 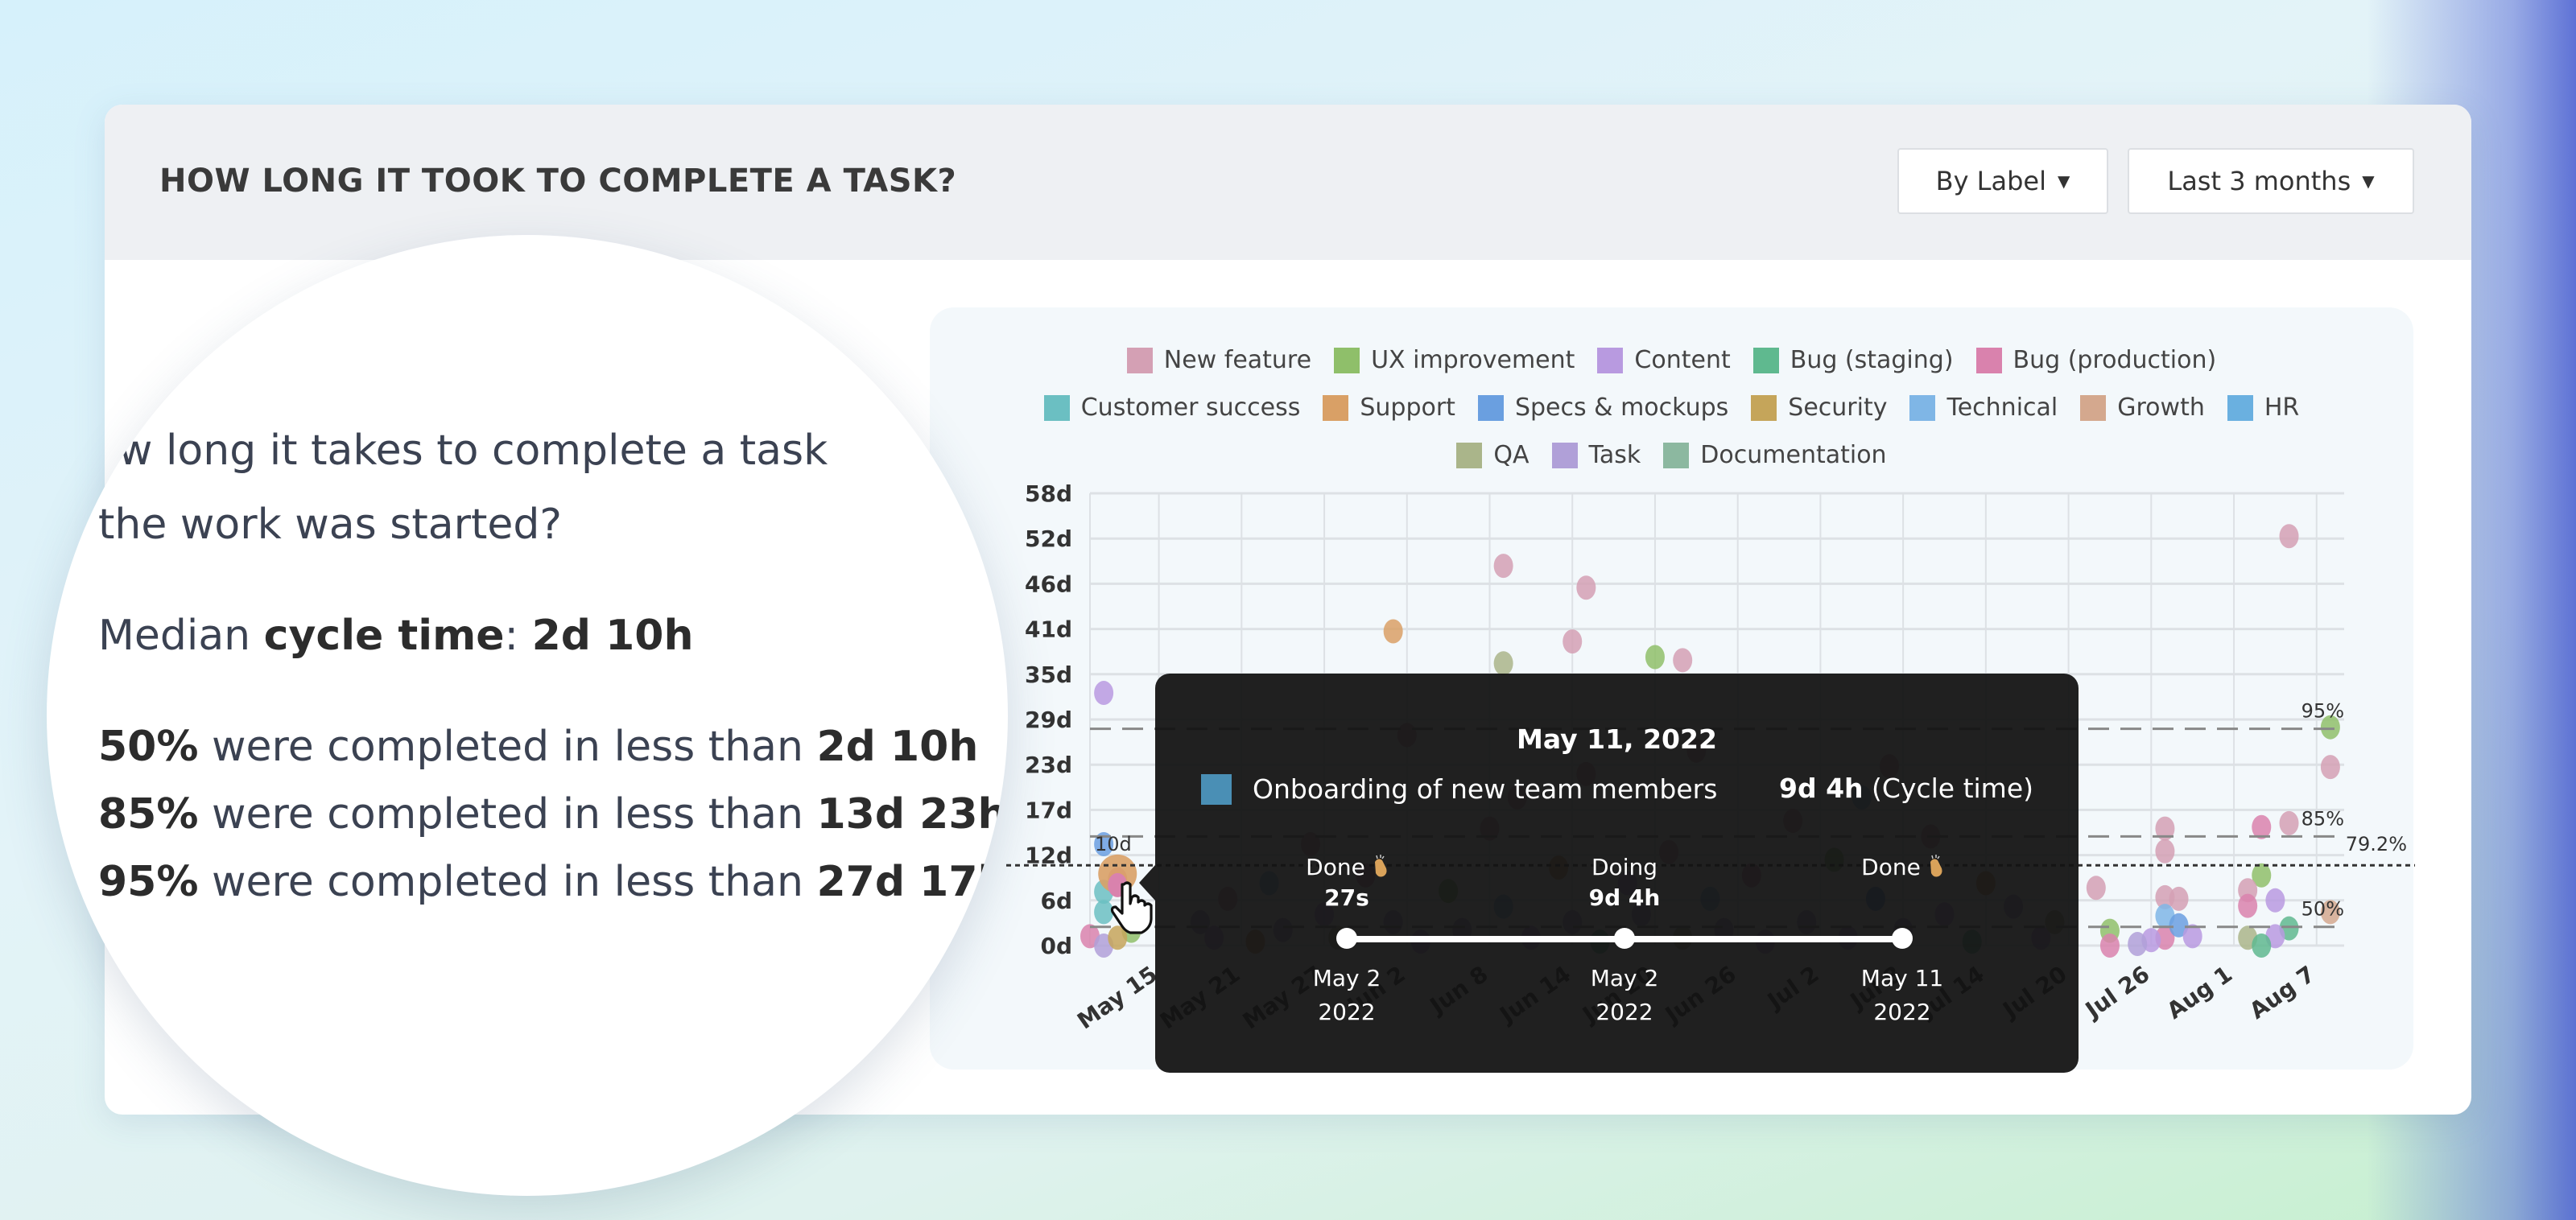 What do you see at coordinates (1821, 789) in the screenshot?
I see `tooltip-cycle-value: 9d 4h` at bounding box center [1821, 789].